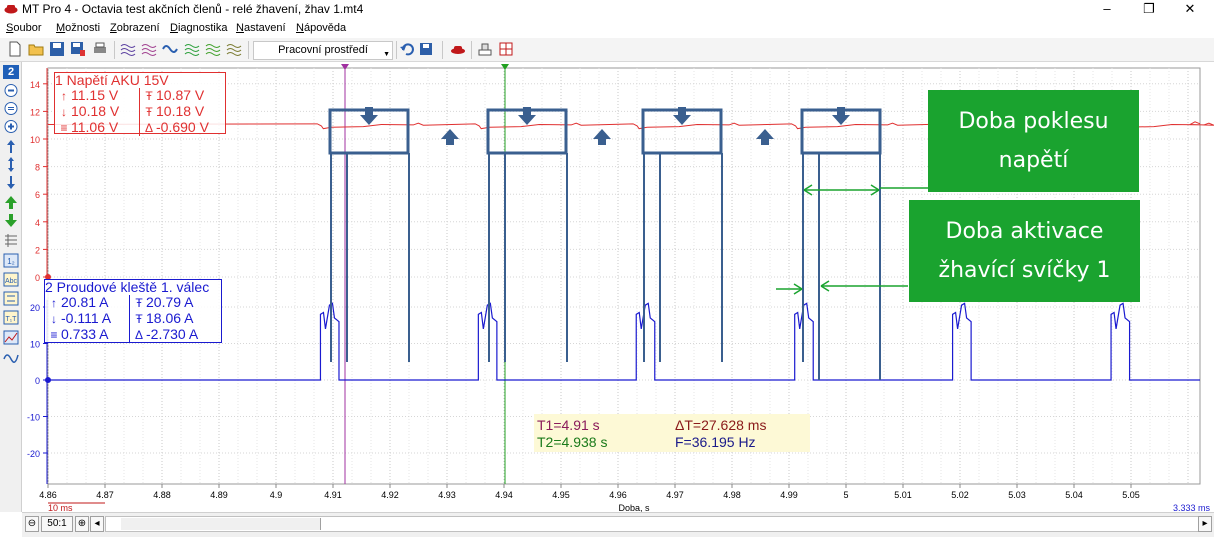 Image resolution: width=1214 pixels, height=537 pixels. What do you see at coordinates (11, 90) in the screenshot?
I see `zoom-out-icon` at bounding box center [11, 90].